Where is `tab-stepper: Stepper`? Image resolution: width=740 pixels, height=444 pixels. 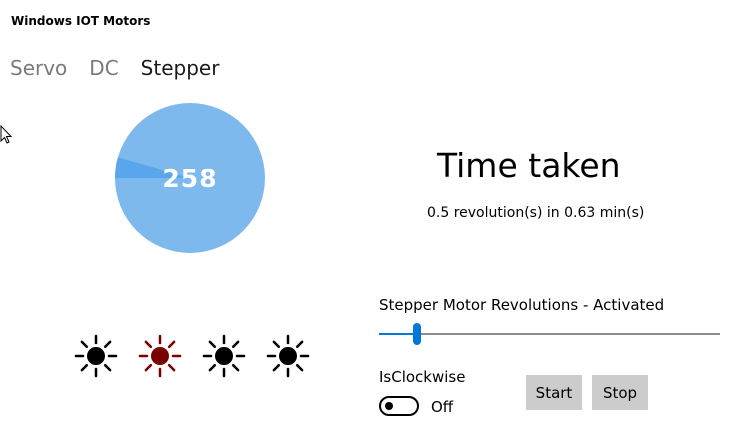 tab-stepper: Stepper is located at coordinates (180, 68).